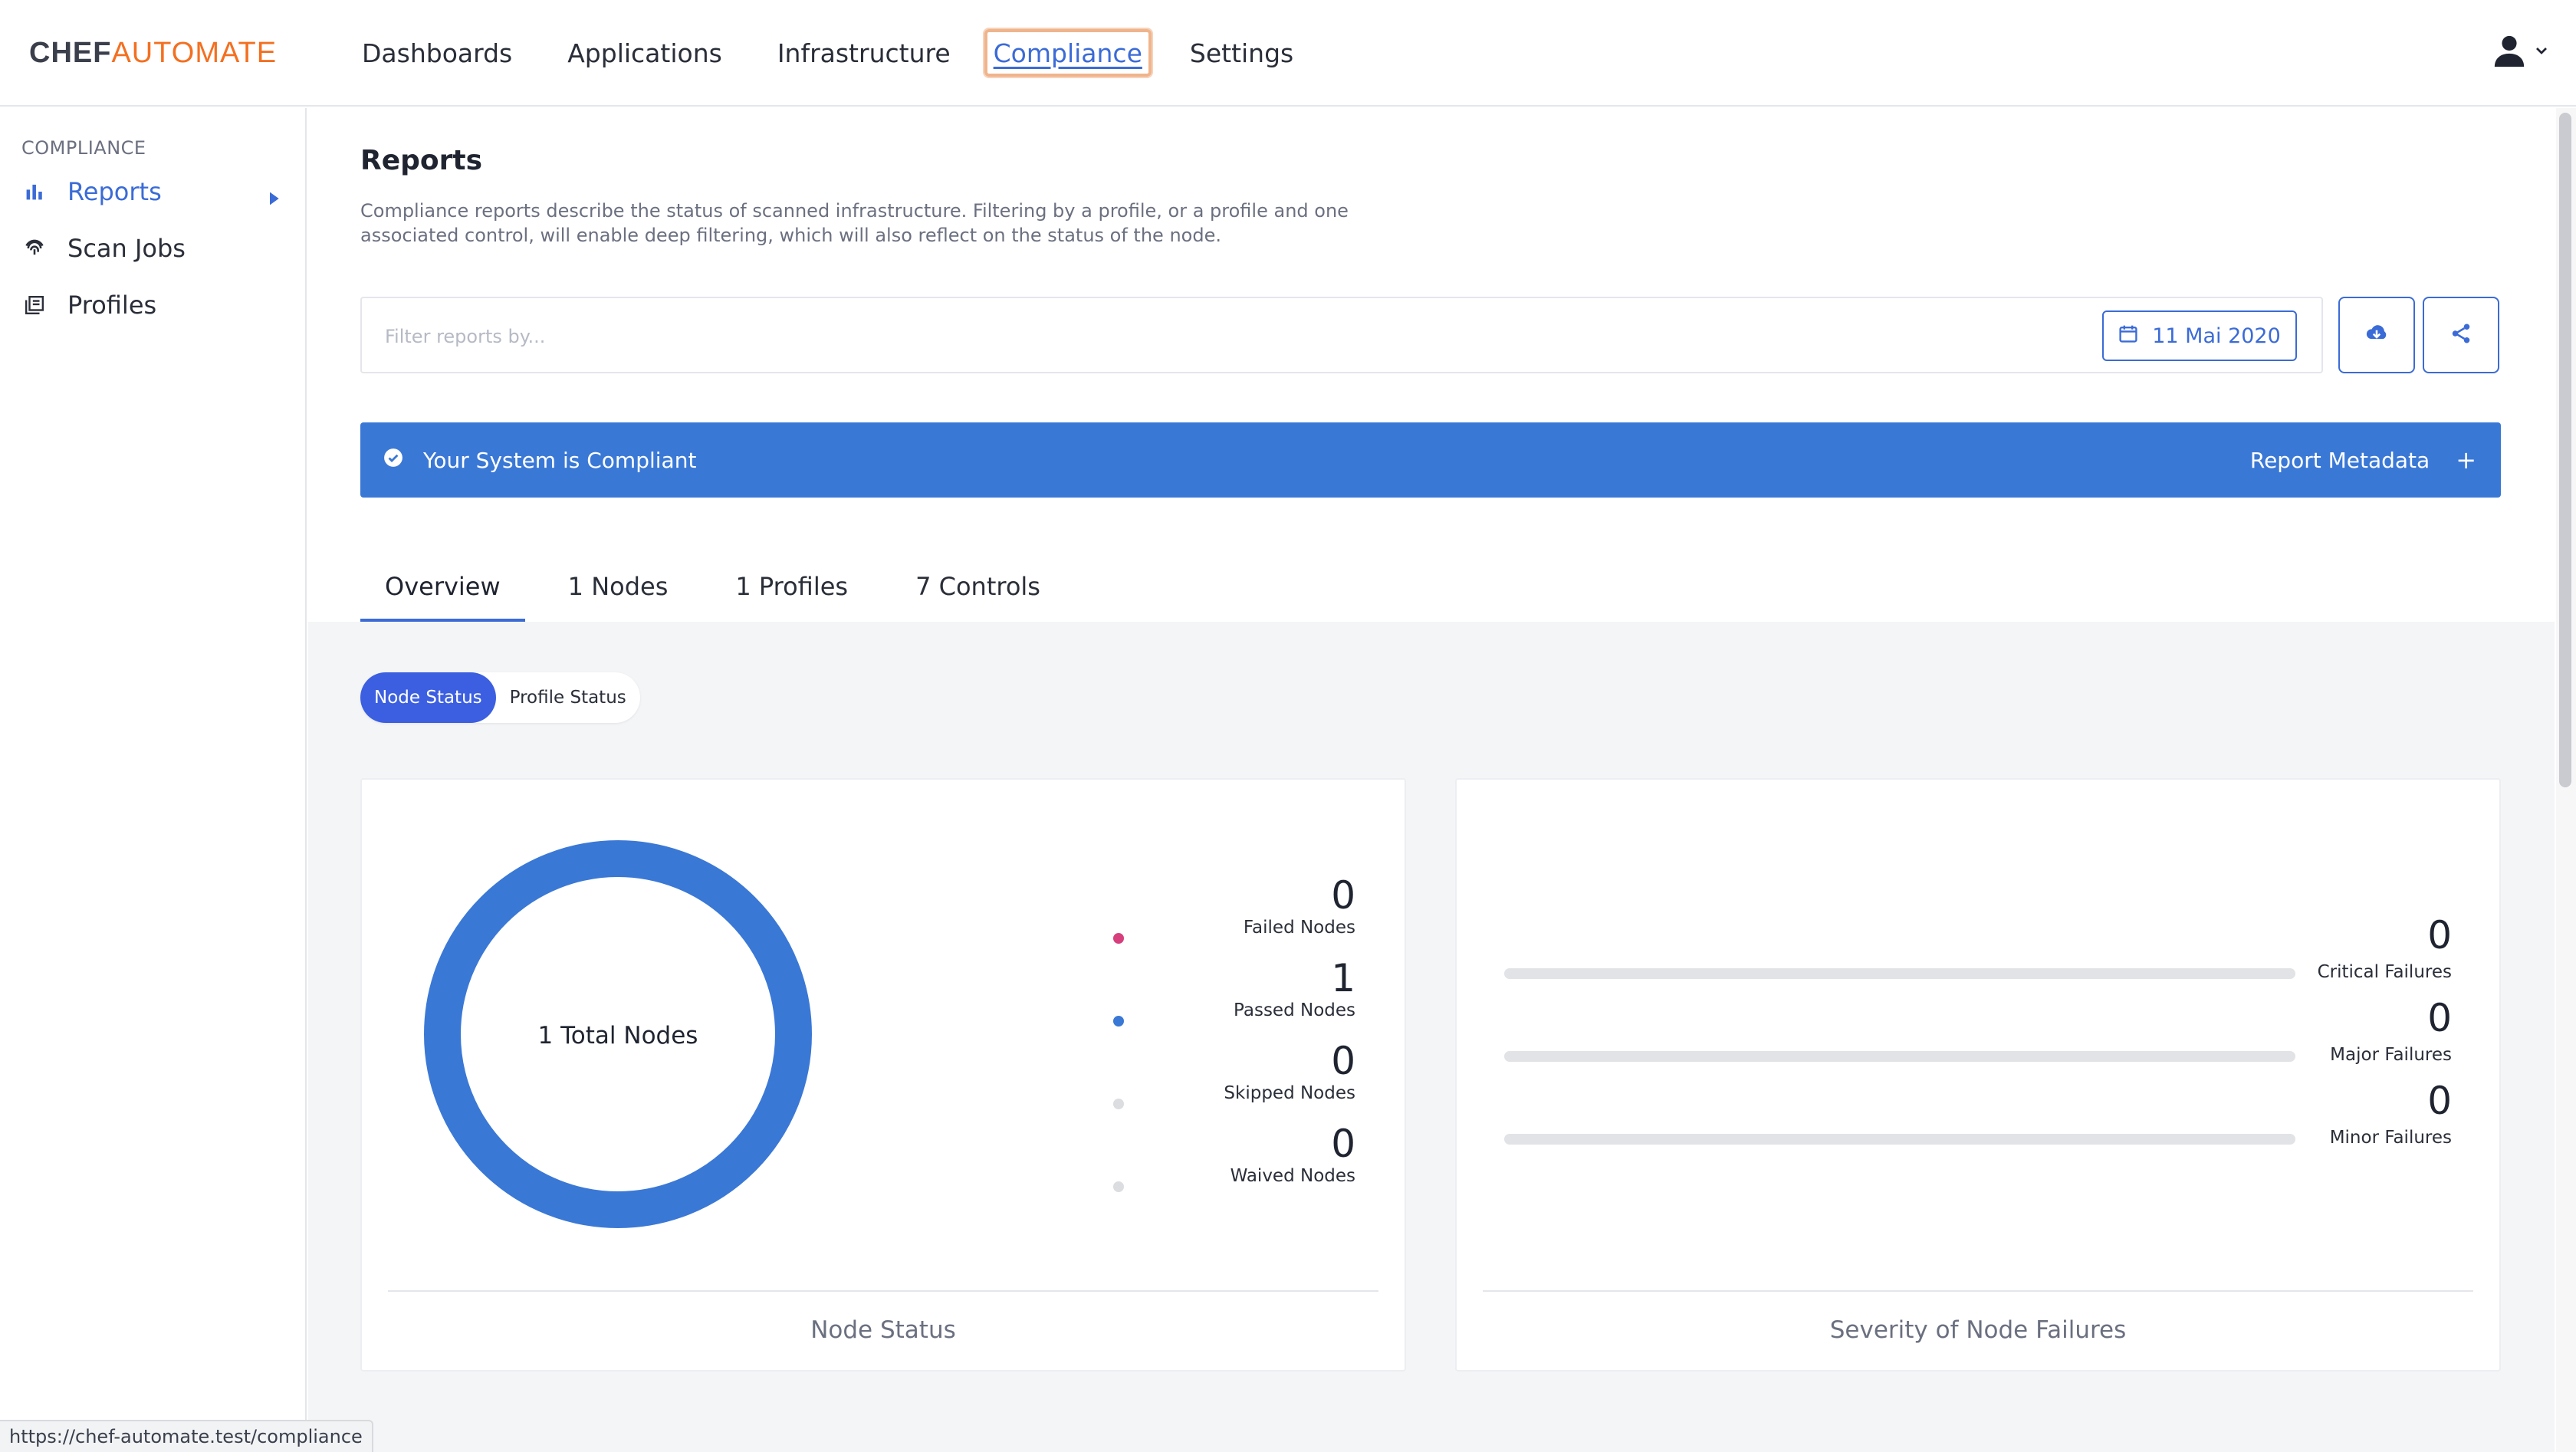  Describe the element at coordinates (442, 586) in the screenshot. I see `tab-overview: Overview` at that location.